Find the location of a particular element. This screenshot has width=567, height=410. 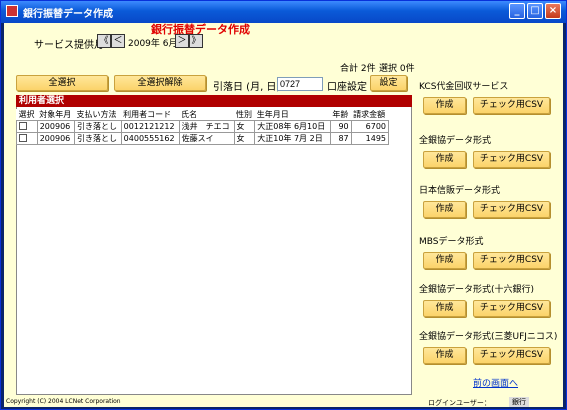

table-cell: 浅井 チエコ is located at coordinates (206, 126).